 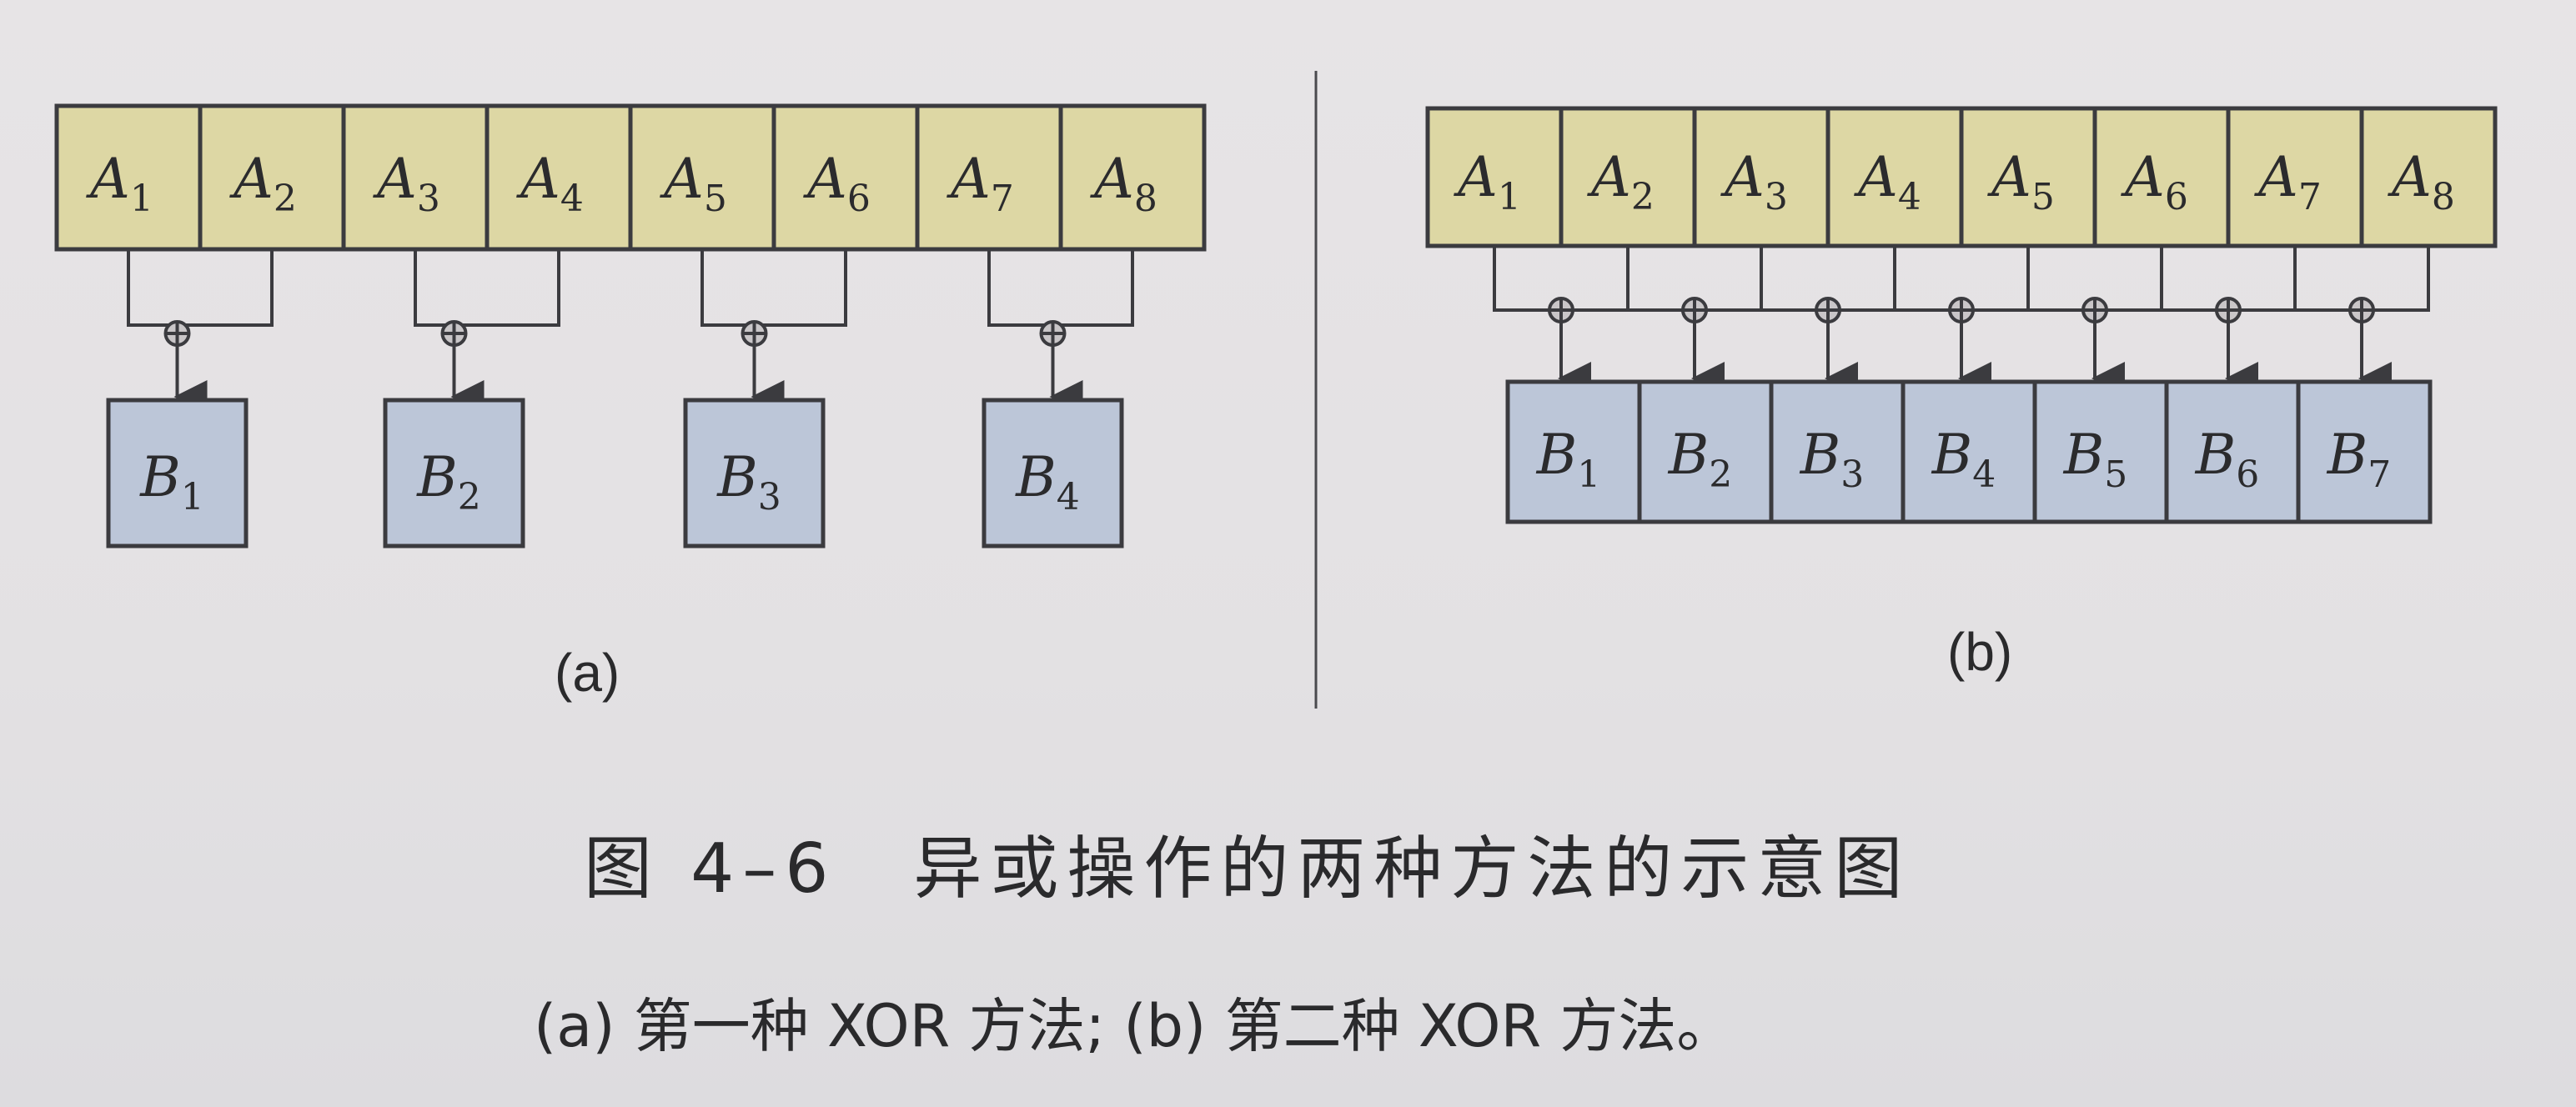 What do you see at coordinates (587, 673) in the screenshot?
I see `panel-a-label: (a)` at bounding box center [587, 673].